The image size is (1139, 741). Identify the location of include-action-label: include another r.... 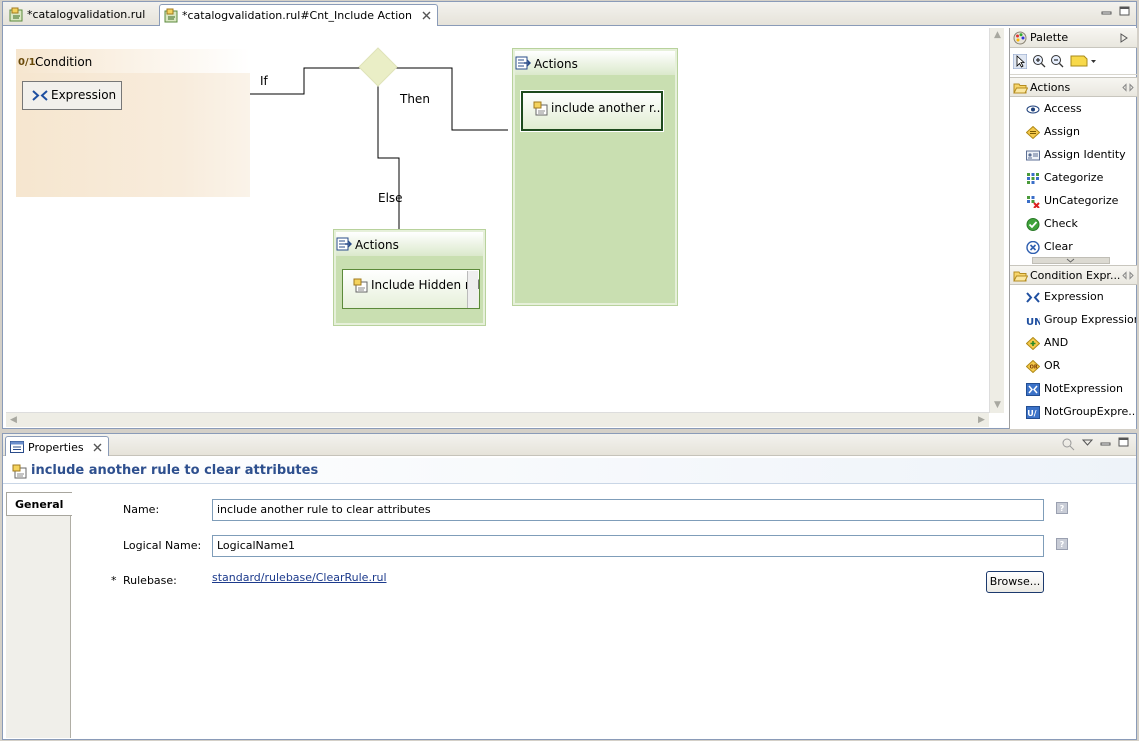
(607, 108).